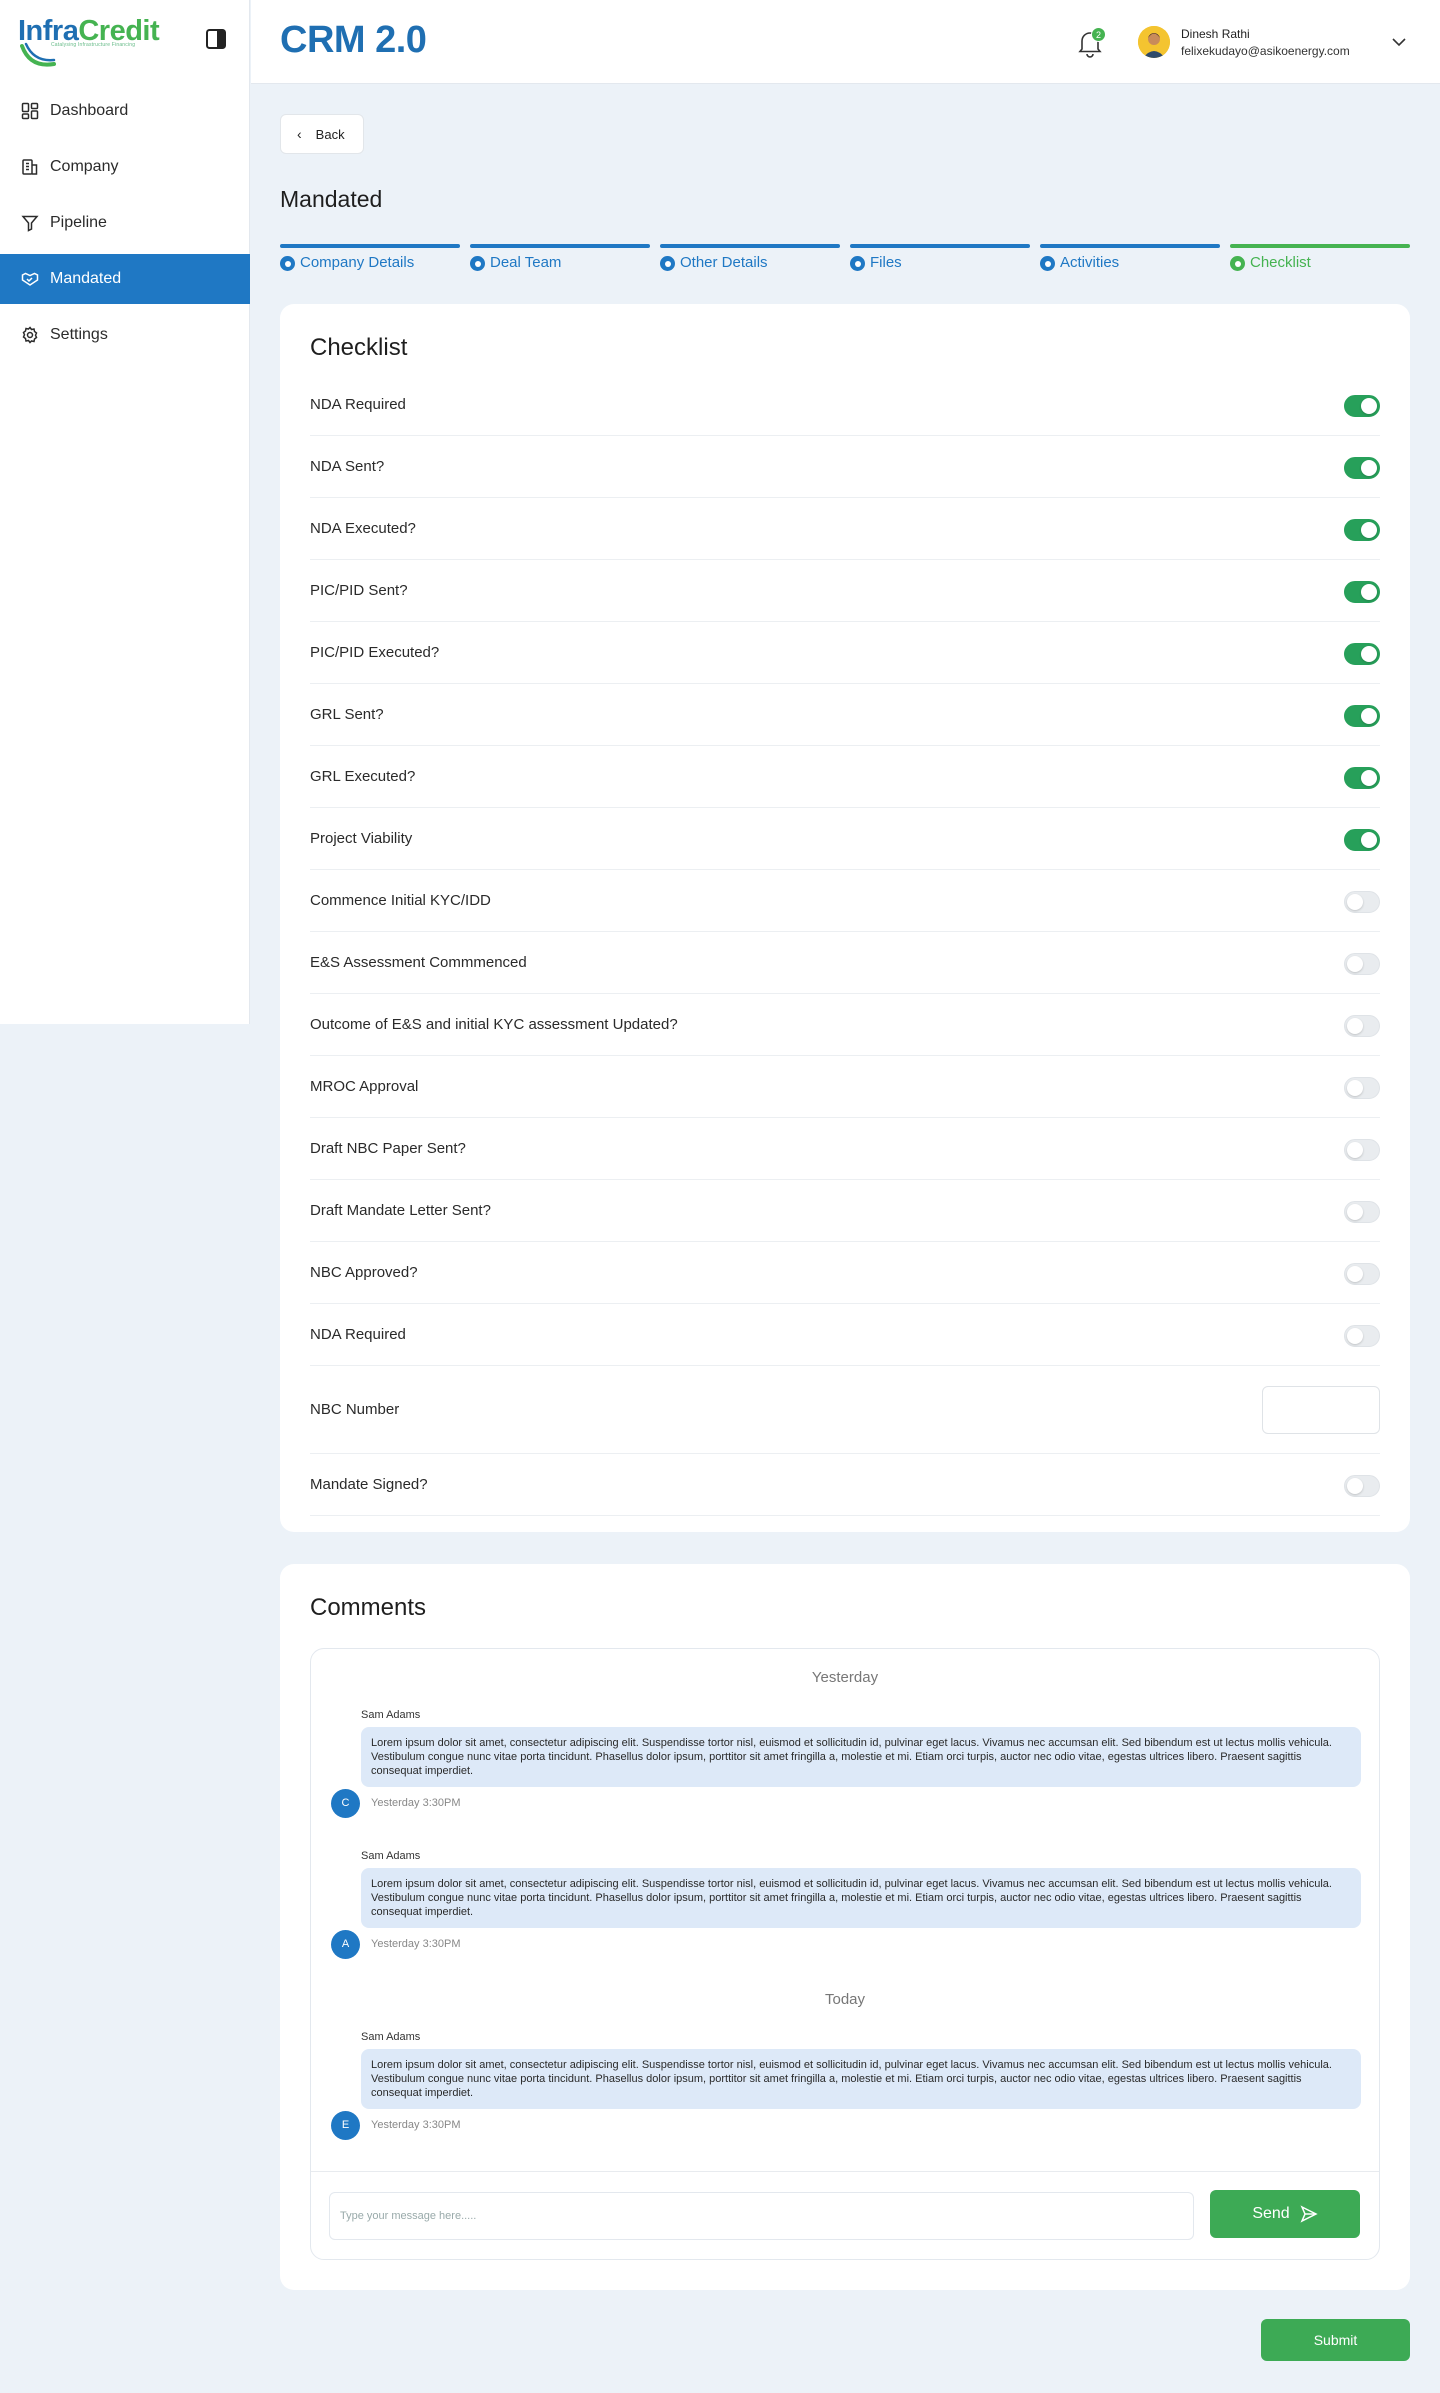 The width and height of the screenshot is (1440, 2393). What do you see at coordinates (1280, 262) in the screenshot?
I see `step-label: Checklist` at bounding box center [1280, 262].